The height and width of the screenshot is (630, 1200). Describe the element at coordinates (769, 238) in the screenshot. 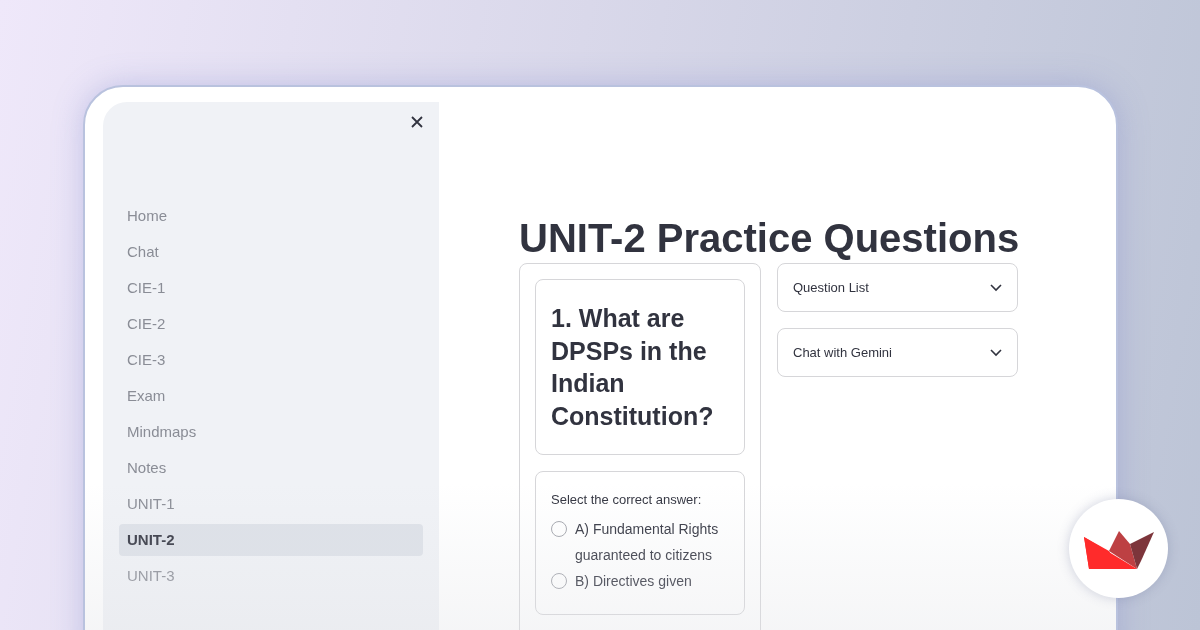

I see `page-title: UNIT-2 Practice Questions` at that location.